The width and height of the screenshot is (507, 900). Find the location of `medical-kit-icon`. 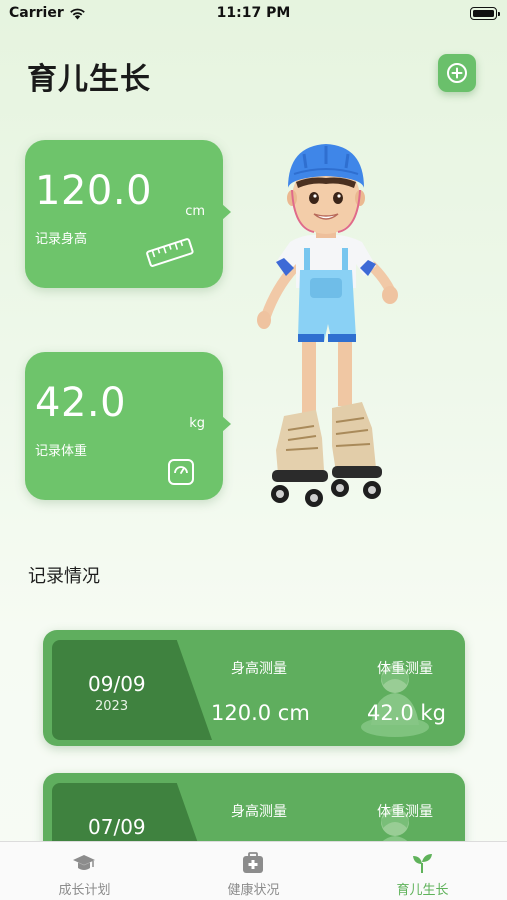

medical-kit-icon is located at coordinates (253, 862).